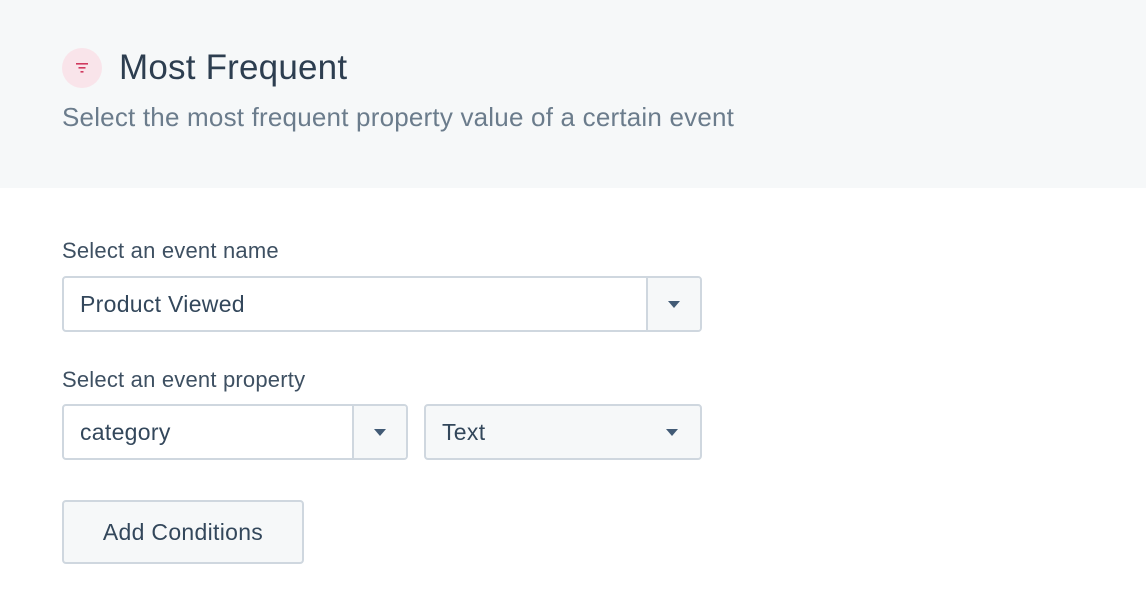 This screenshot has width=1146, height=608. Describe the element at coordinates (233, 67) in the screenshot. I see `page-title: Most Frequent` at that location.